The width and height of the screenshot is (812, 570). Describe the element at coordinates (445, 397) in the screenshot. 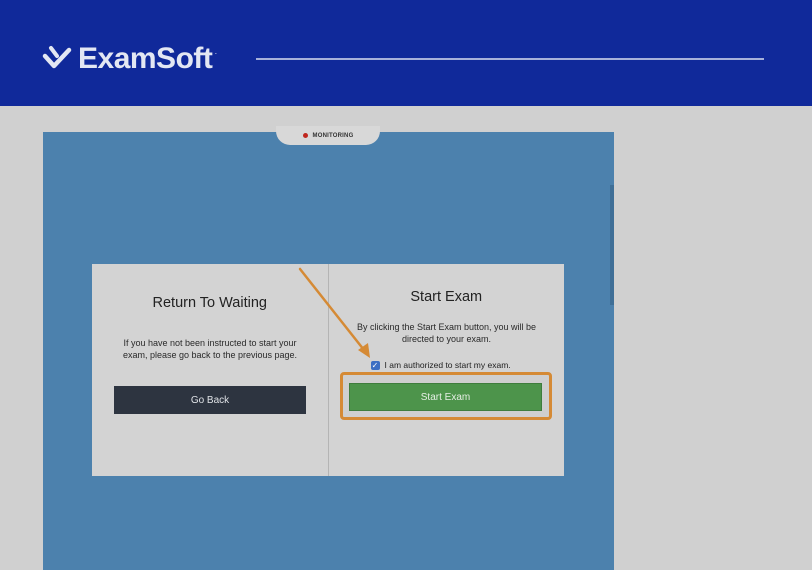

I see `start-exam-button: Start Exam` at that location.